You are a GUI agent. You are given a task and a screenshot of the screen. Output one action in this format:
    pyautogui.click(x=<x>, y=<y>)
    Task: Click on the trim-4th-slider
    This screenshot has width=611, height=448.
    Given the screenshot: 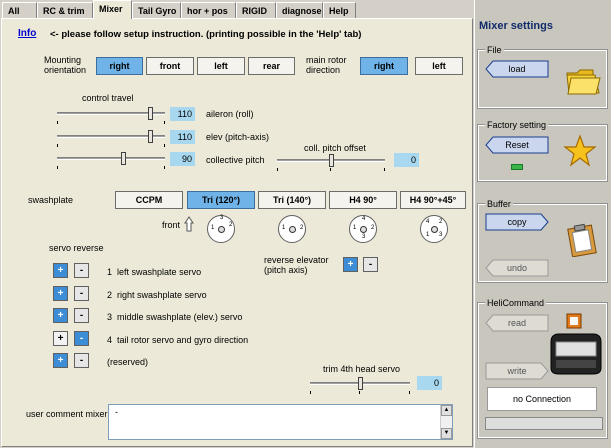 What is the action you would take?
    pyautogui.click(x=360, y=385)
    